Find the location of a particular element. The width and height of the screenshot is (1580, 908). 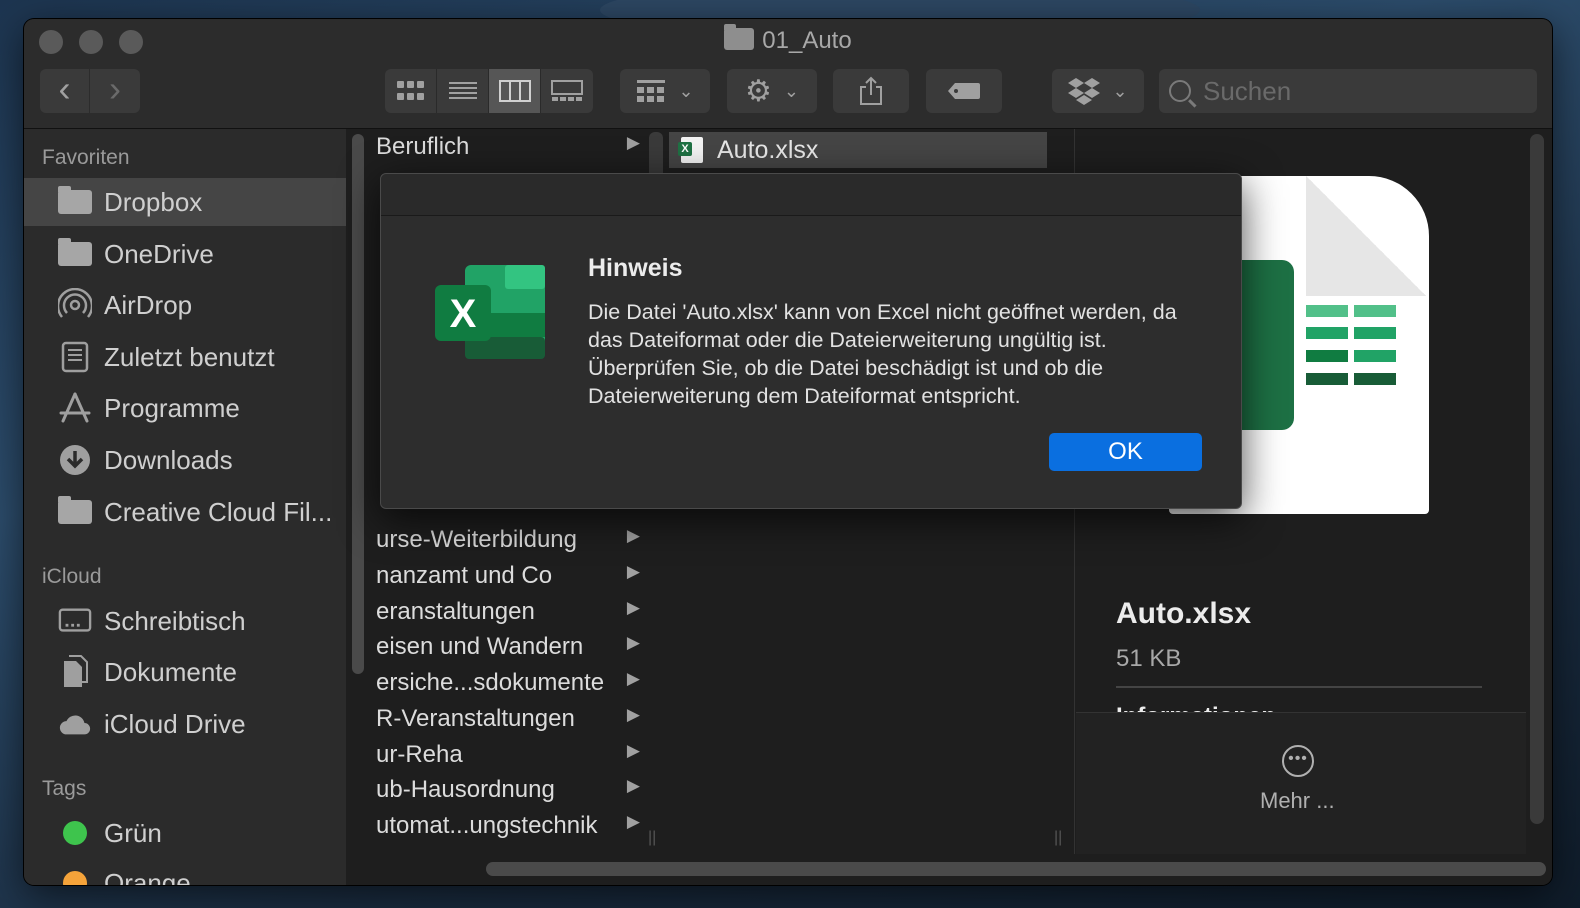

search-field is located at coordinates (1348, 91).